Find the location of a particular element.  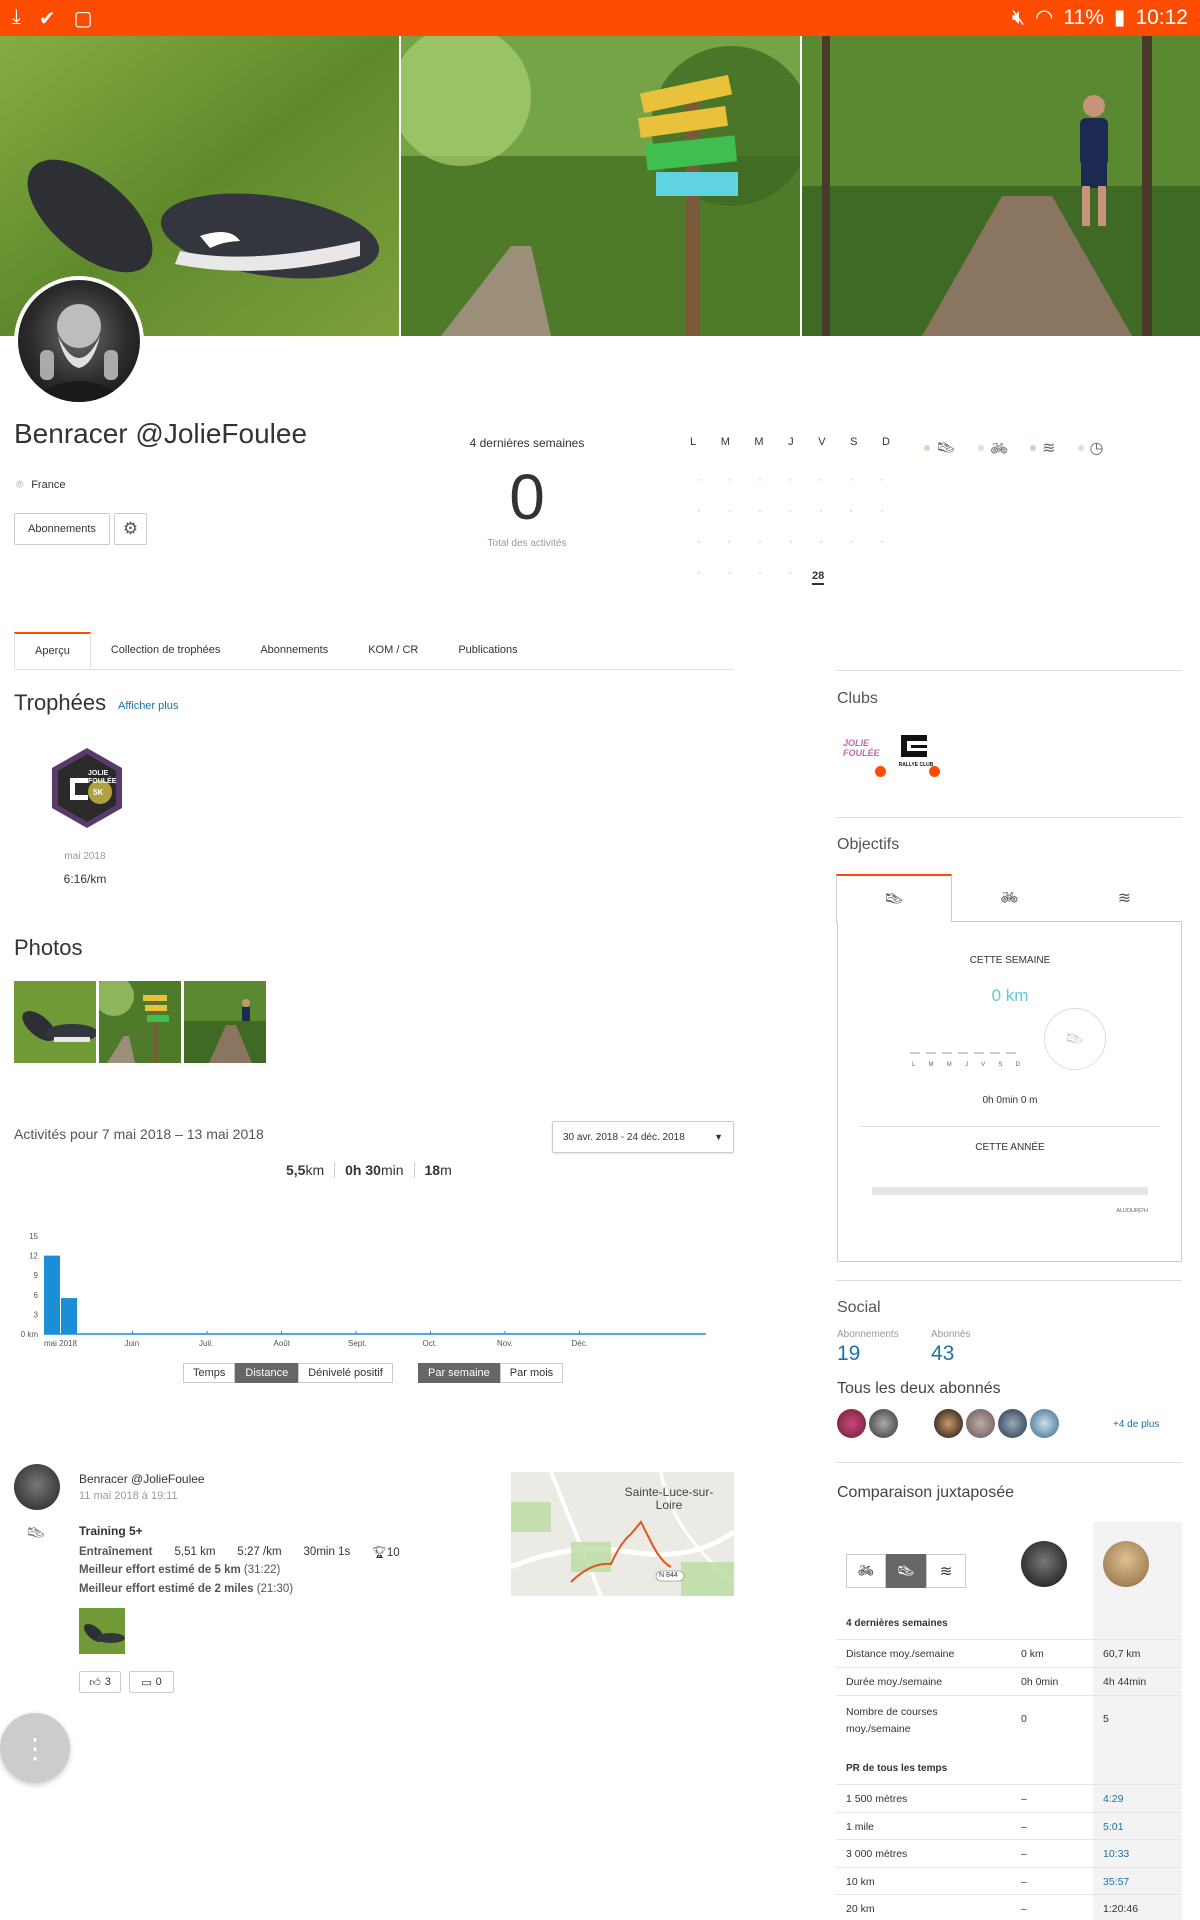

more-mutual-link: +4 de plus is located at coordinates (1136, 1424).